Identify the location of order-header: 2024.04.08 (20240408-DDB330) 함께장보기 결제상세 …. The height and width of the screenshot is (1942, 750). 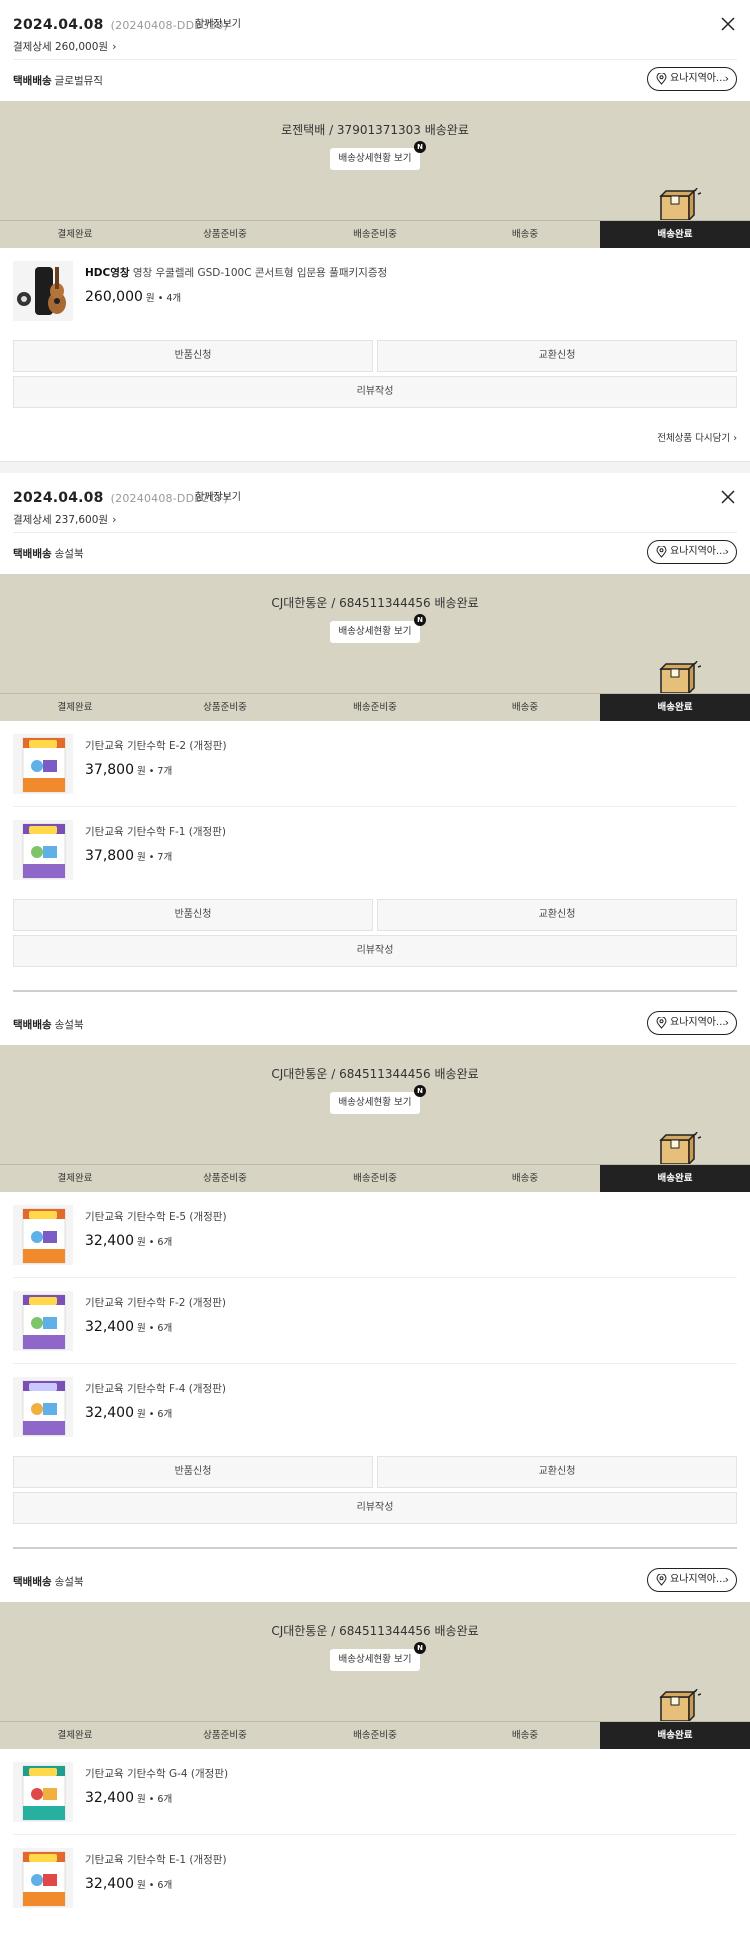
(375, 30).